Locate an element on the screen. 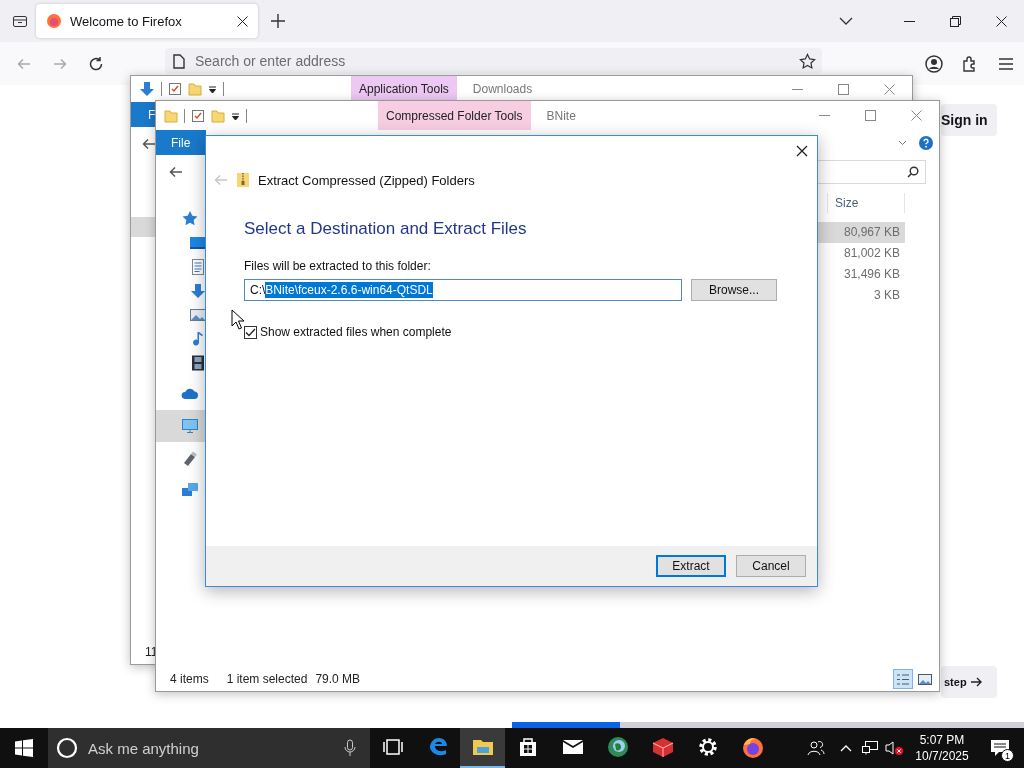  item-count: 4 items is located at coordinates (189, 679).